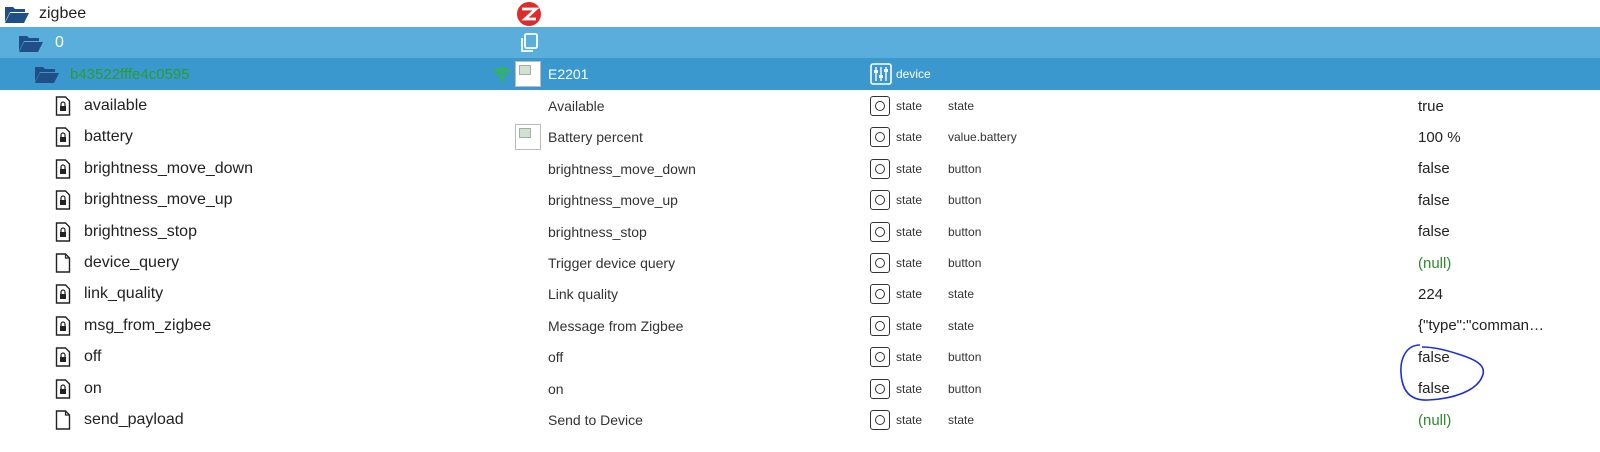 This screenshot has height=452, width=1600. What do you see at coordinates (616, 325) in the screenshot?
I see `state-description: Message from Zigbee` at bounding box center [616, 325].